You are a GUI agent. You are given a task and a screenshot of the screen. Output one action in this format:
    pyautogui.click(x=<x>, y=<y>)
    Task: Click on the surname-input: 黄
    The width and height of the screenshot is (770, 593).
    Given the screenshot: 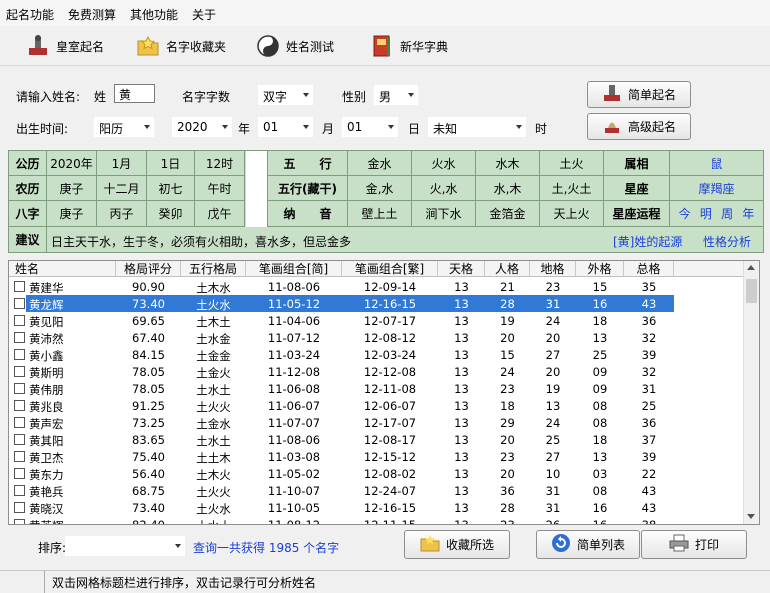 What is the action you would take?
    pyautogui.click(x=134, y=93)
    